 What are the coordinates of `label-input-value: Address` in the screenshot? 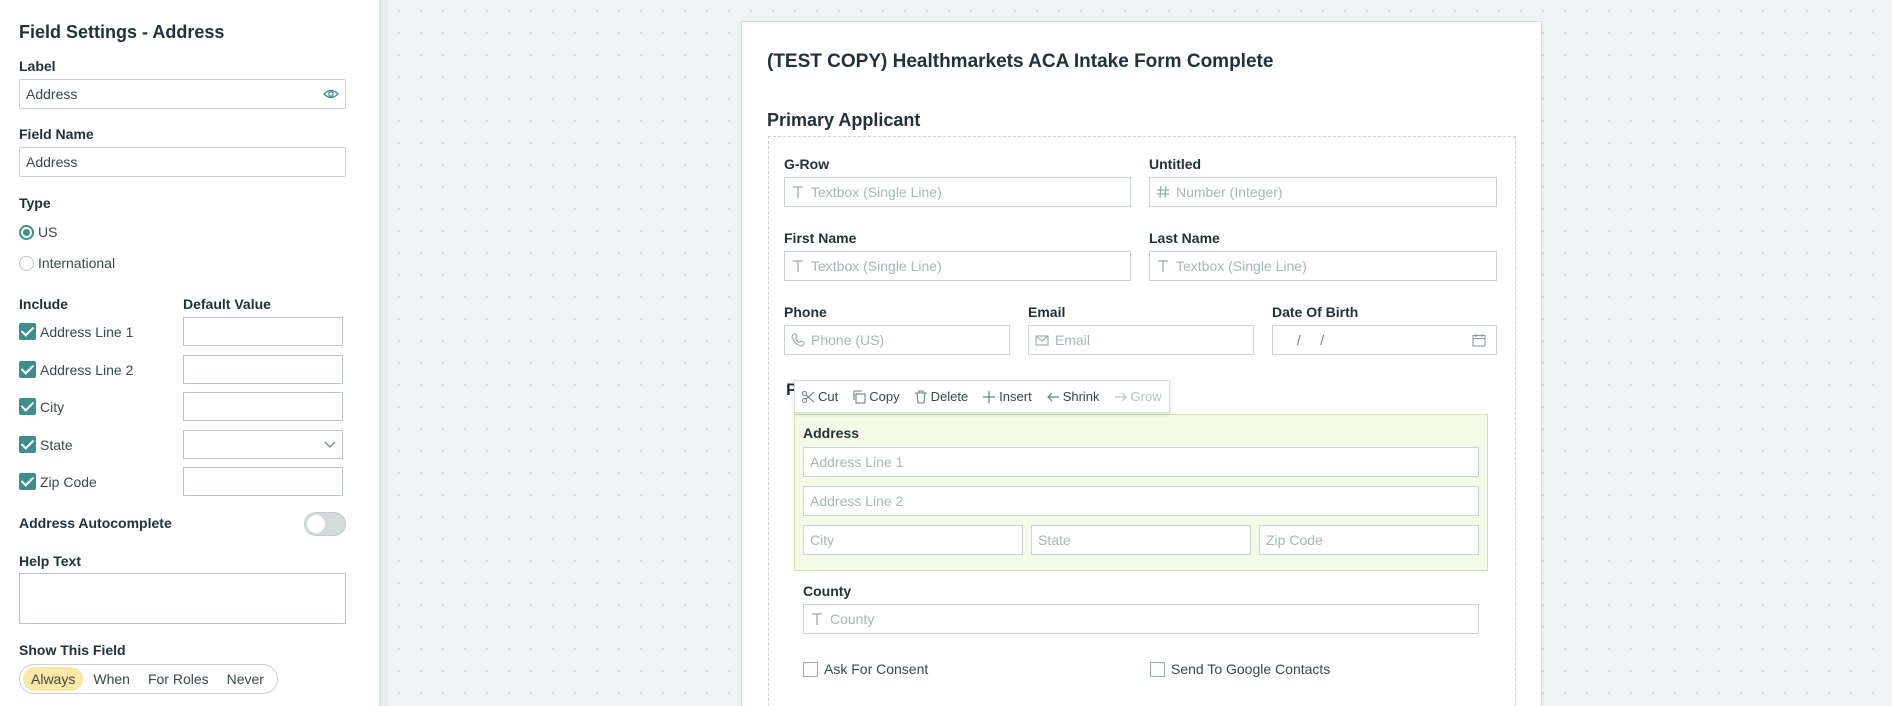 It's located at (52, 94).